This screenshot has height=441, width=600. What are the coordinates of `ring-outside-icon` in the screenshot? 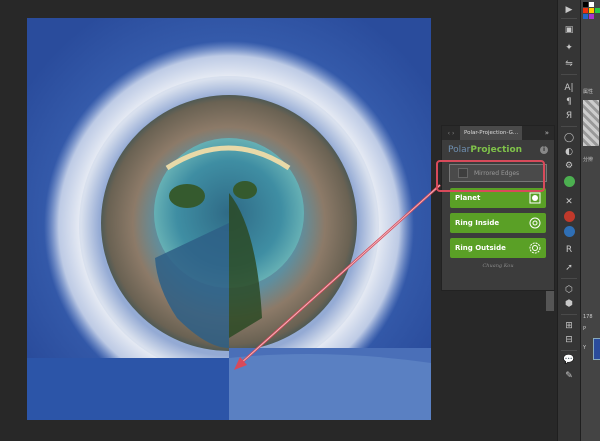 It's located at (535, 248).